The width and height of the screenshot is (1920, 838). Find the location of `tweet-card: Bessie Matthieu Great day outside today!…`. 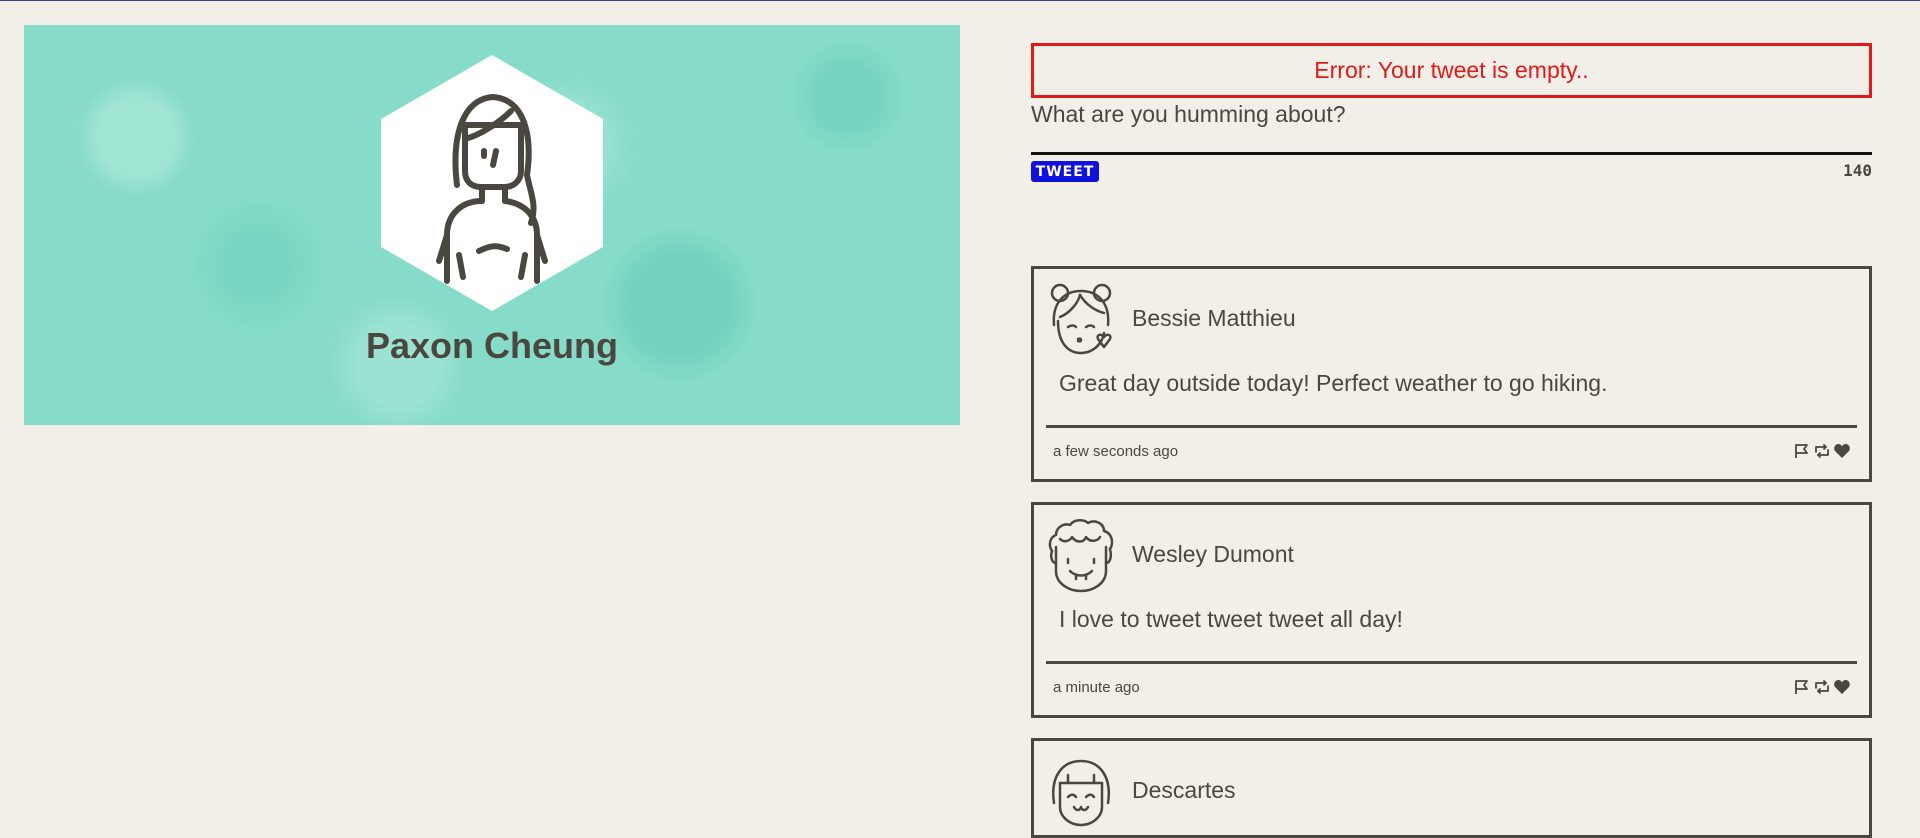

tweet-card: Bessie Matthieu Great day outside today!… is located at coordinates (1451, 374).